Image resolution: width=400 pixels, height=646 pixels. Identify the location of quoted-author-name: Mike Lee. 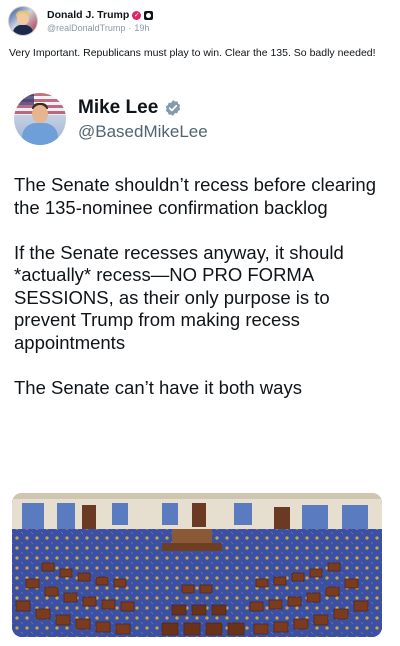
(118, 108).